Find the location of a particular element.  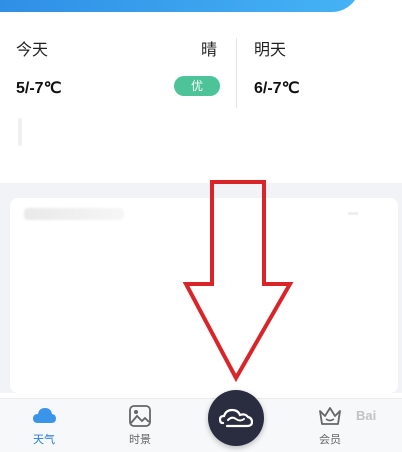

crown-icon is located at coordinates (330, 416).